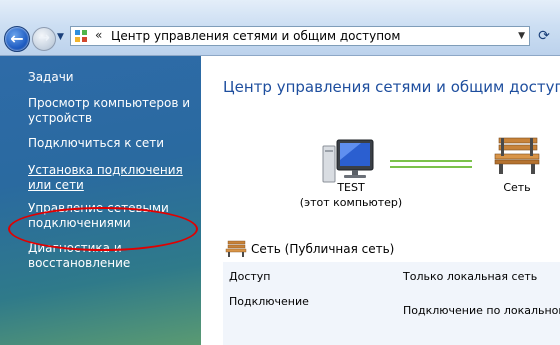  What do you see at coordinates (391, 87) in the screenshot?
I see `page-title: Центр управления сетями и общим доступом` at bounding box center [391, 87].